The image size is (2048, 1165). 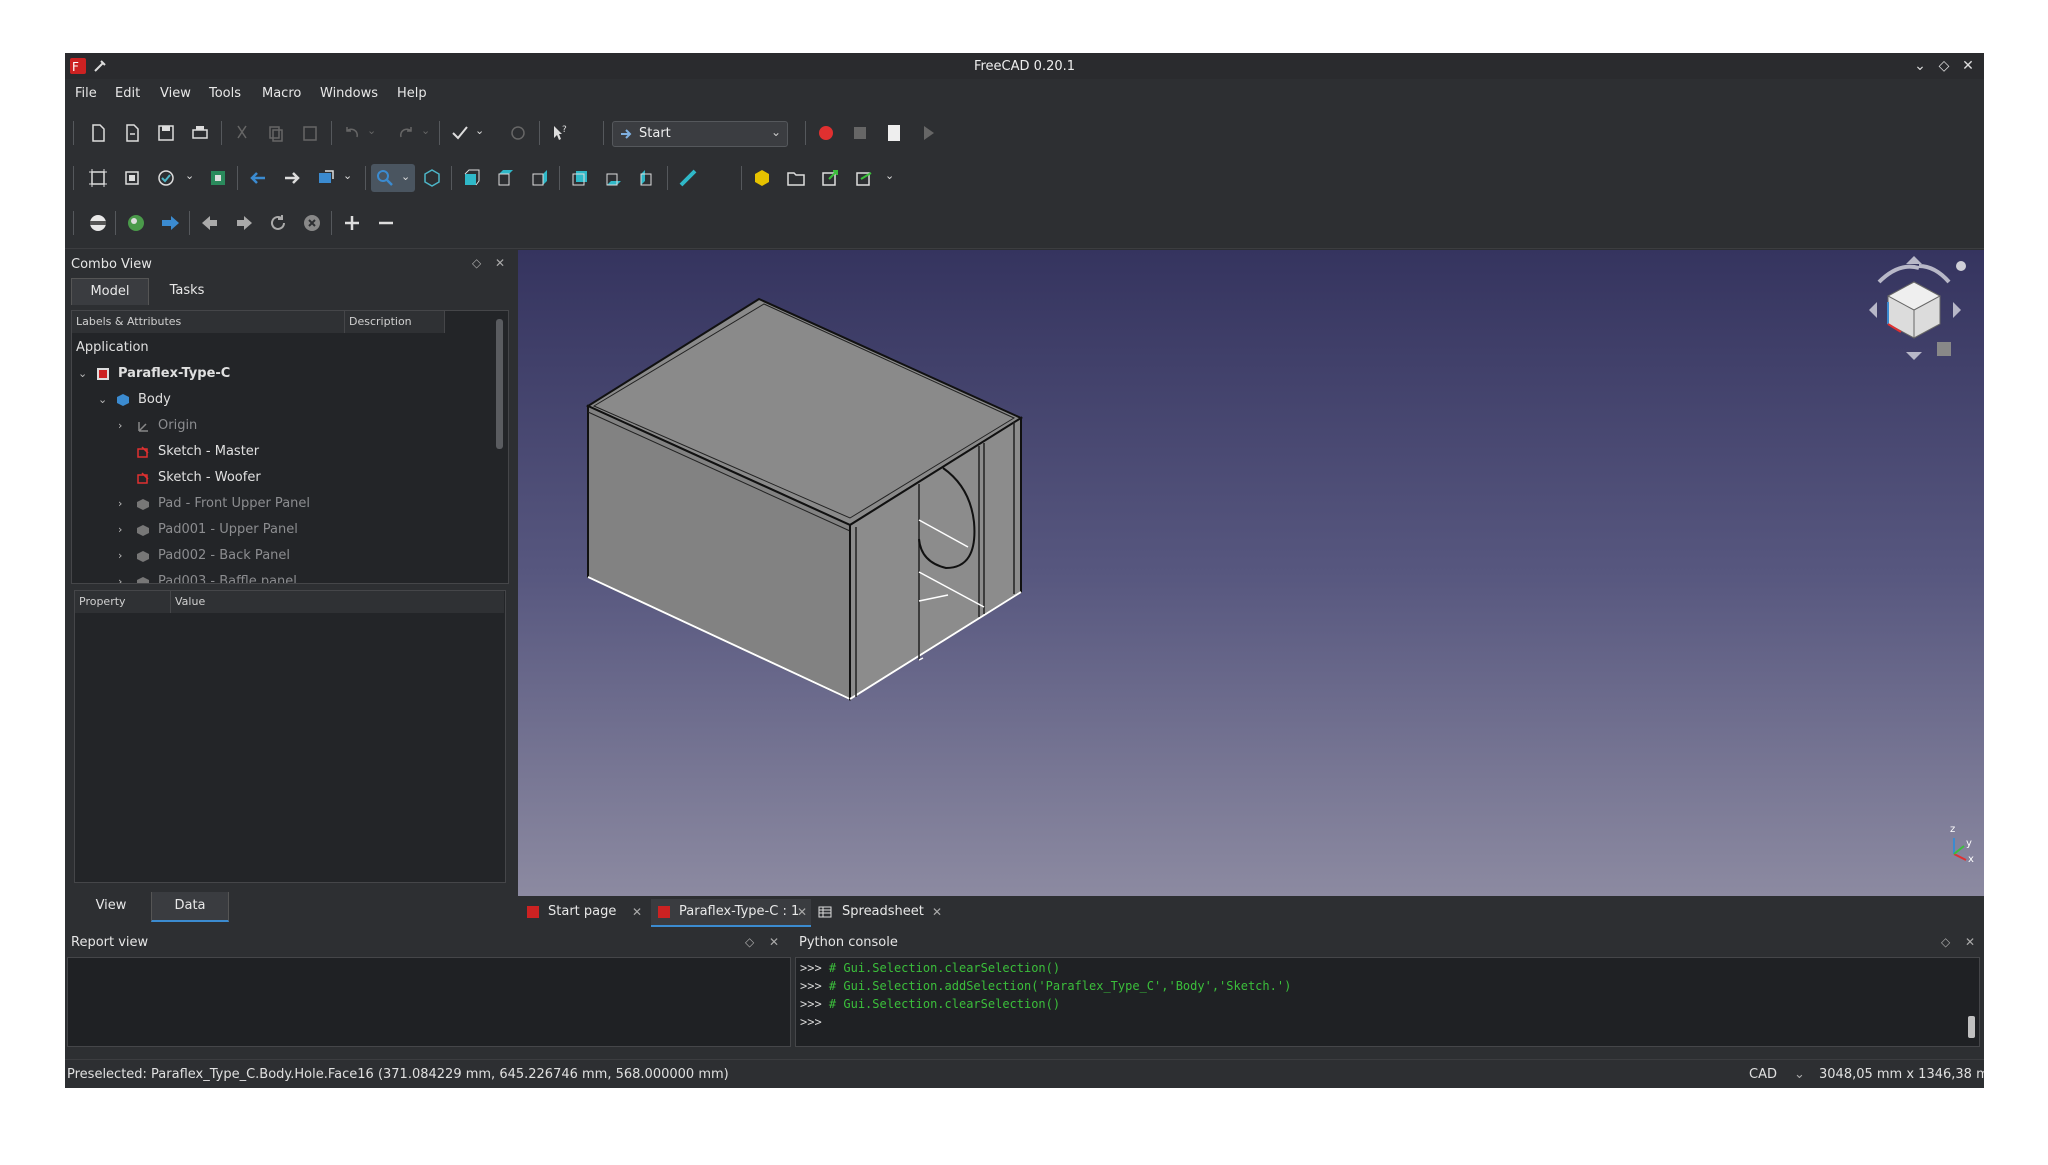 I want to click on save-icon, so click(x=166, y=133).